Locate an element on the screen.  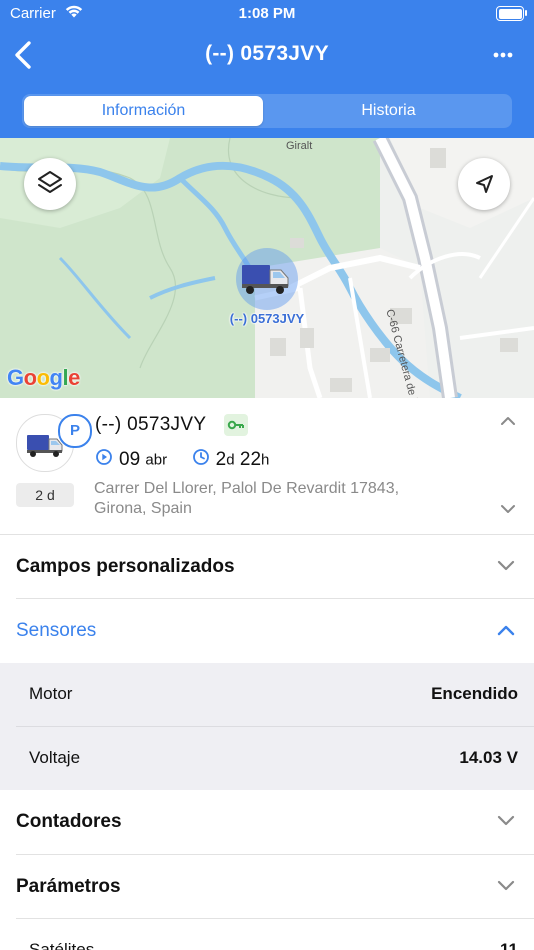
parked-status-badge: P is located at coordinates (75, 431).